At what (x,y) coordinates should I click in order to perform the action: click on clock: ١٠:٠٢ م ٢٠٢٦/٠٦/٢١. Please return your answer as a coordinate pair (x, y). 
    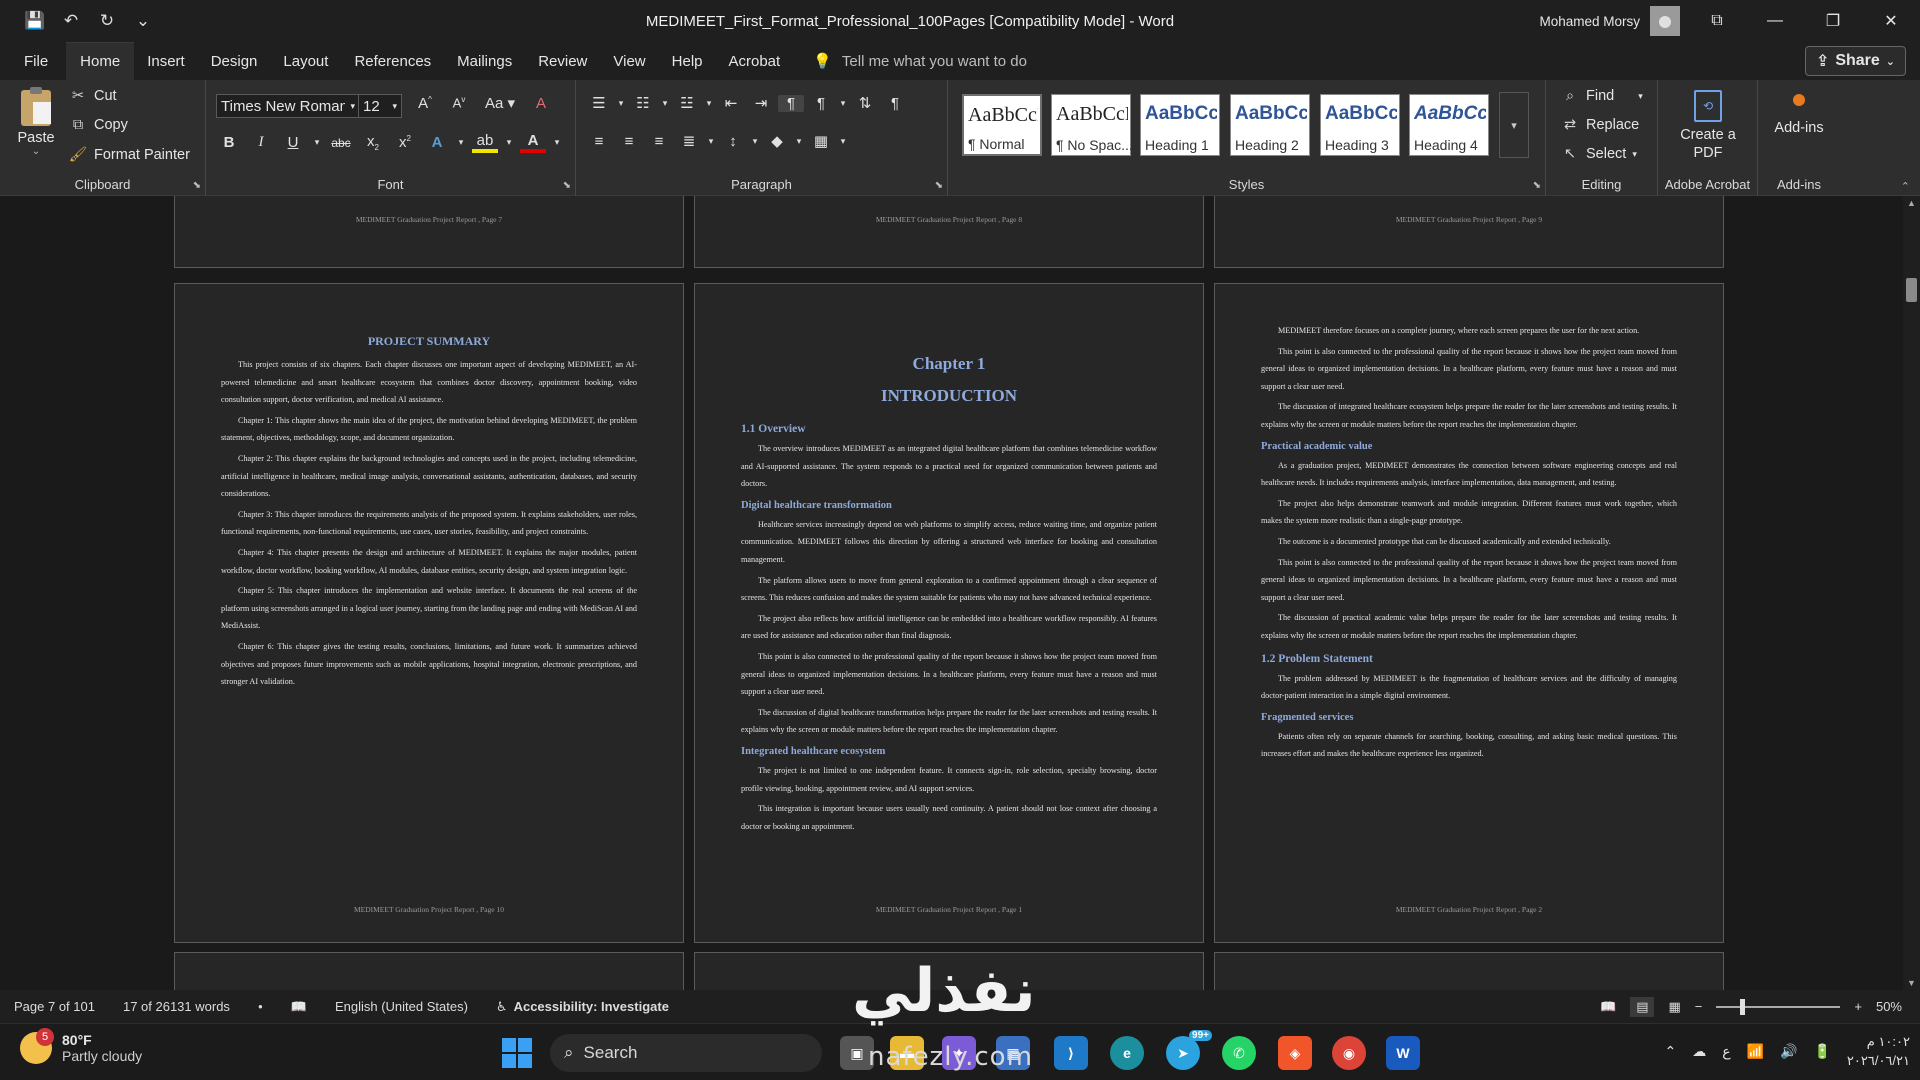
    Looking at the image, I should click on (1878, 1051).